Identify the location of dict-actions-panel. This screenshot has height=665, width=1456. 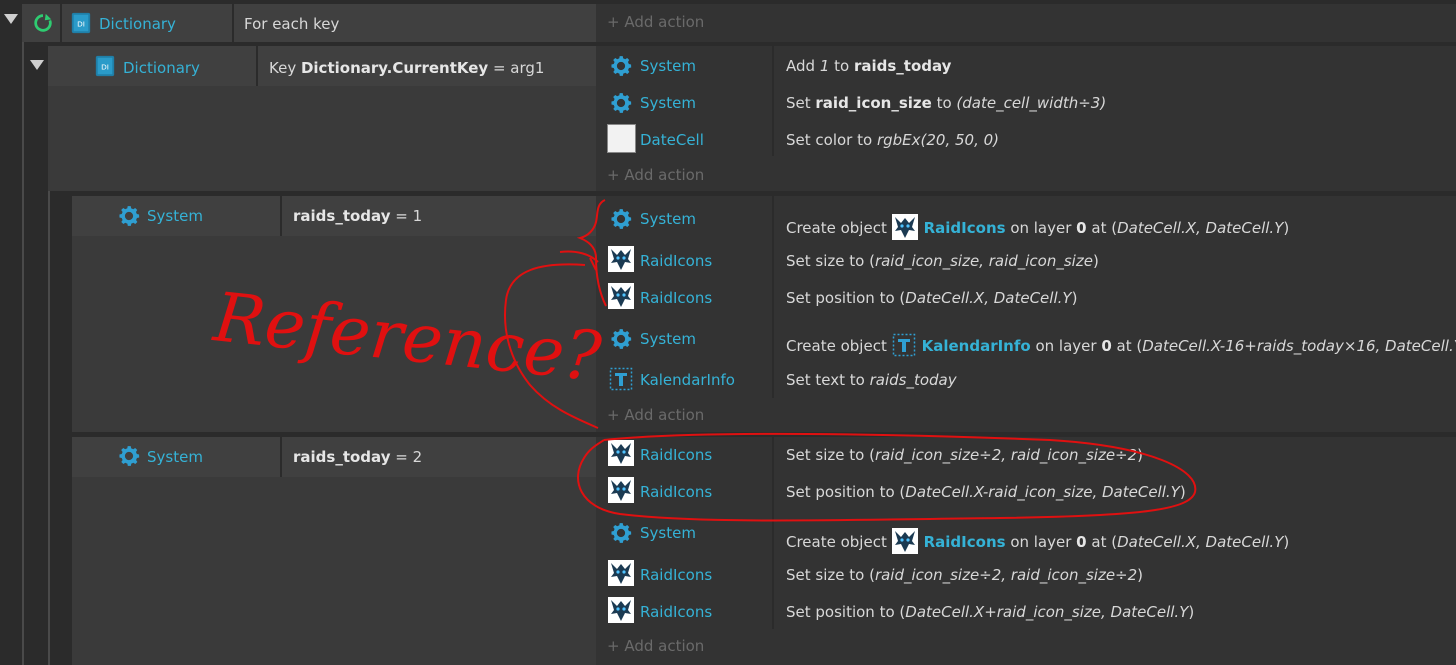
(1026, 118).